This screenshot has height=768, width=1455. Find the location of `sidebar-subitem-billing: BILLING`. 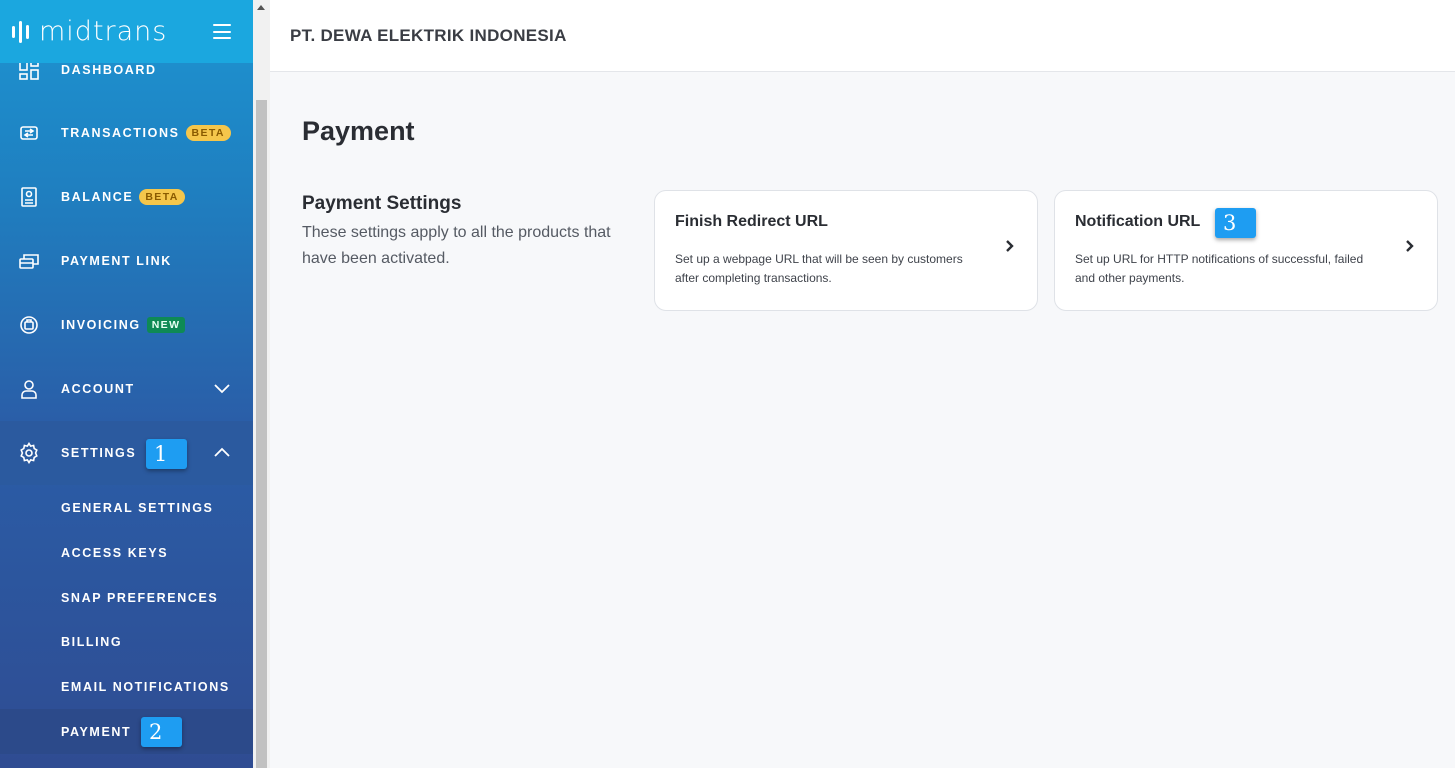

sidebar-subitem-billing: BILLING is located at coordinates (126, 641).